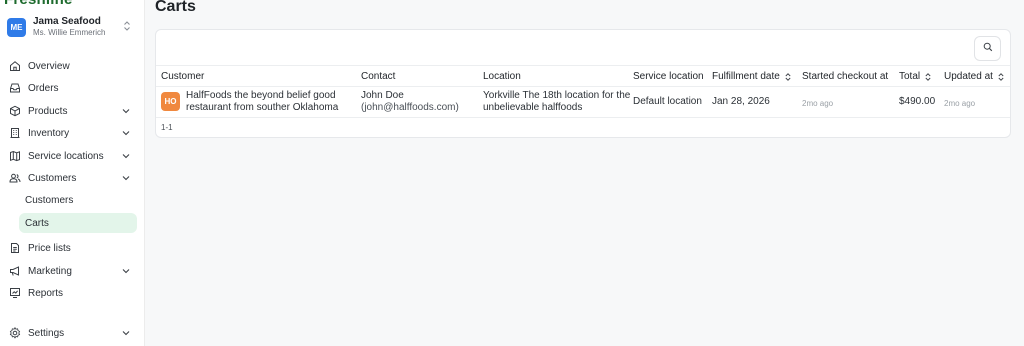 The width and height of the screenshot is (1024, 346). Describe the element at coordinates (49, 133) in the screenshot. I see `sidebar-item-label: Inventory` at that location.